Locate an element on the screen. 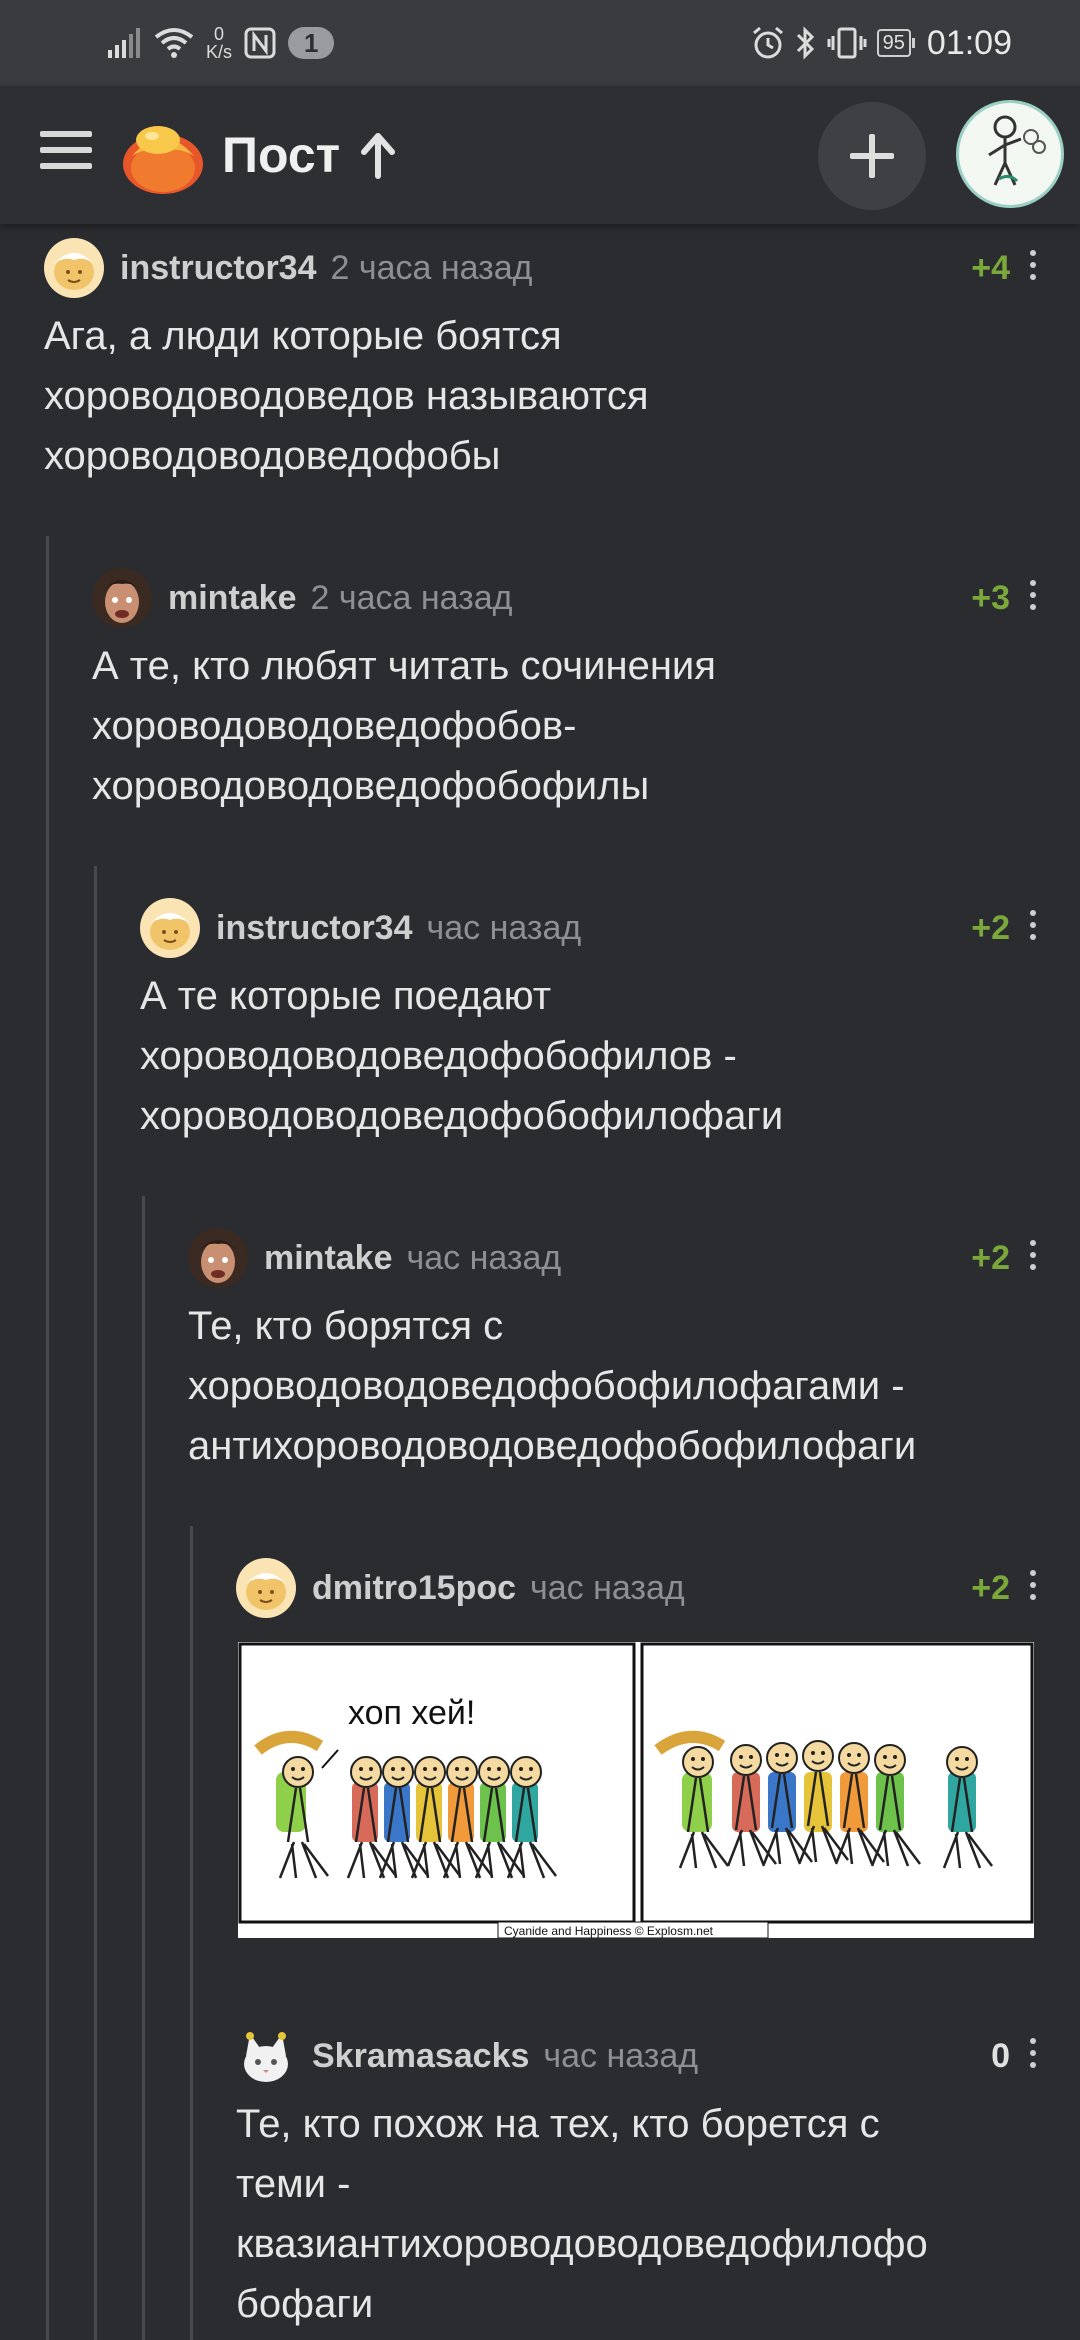  comment-header: mintake час назад +2 is located at coordinates (616, 1258).